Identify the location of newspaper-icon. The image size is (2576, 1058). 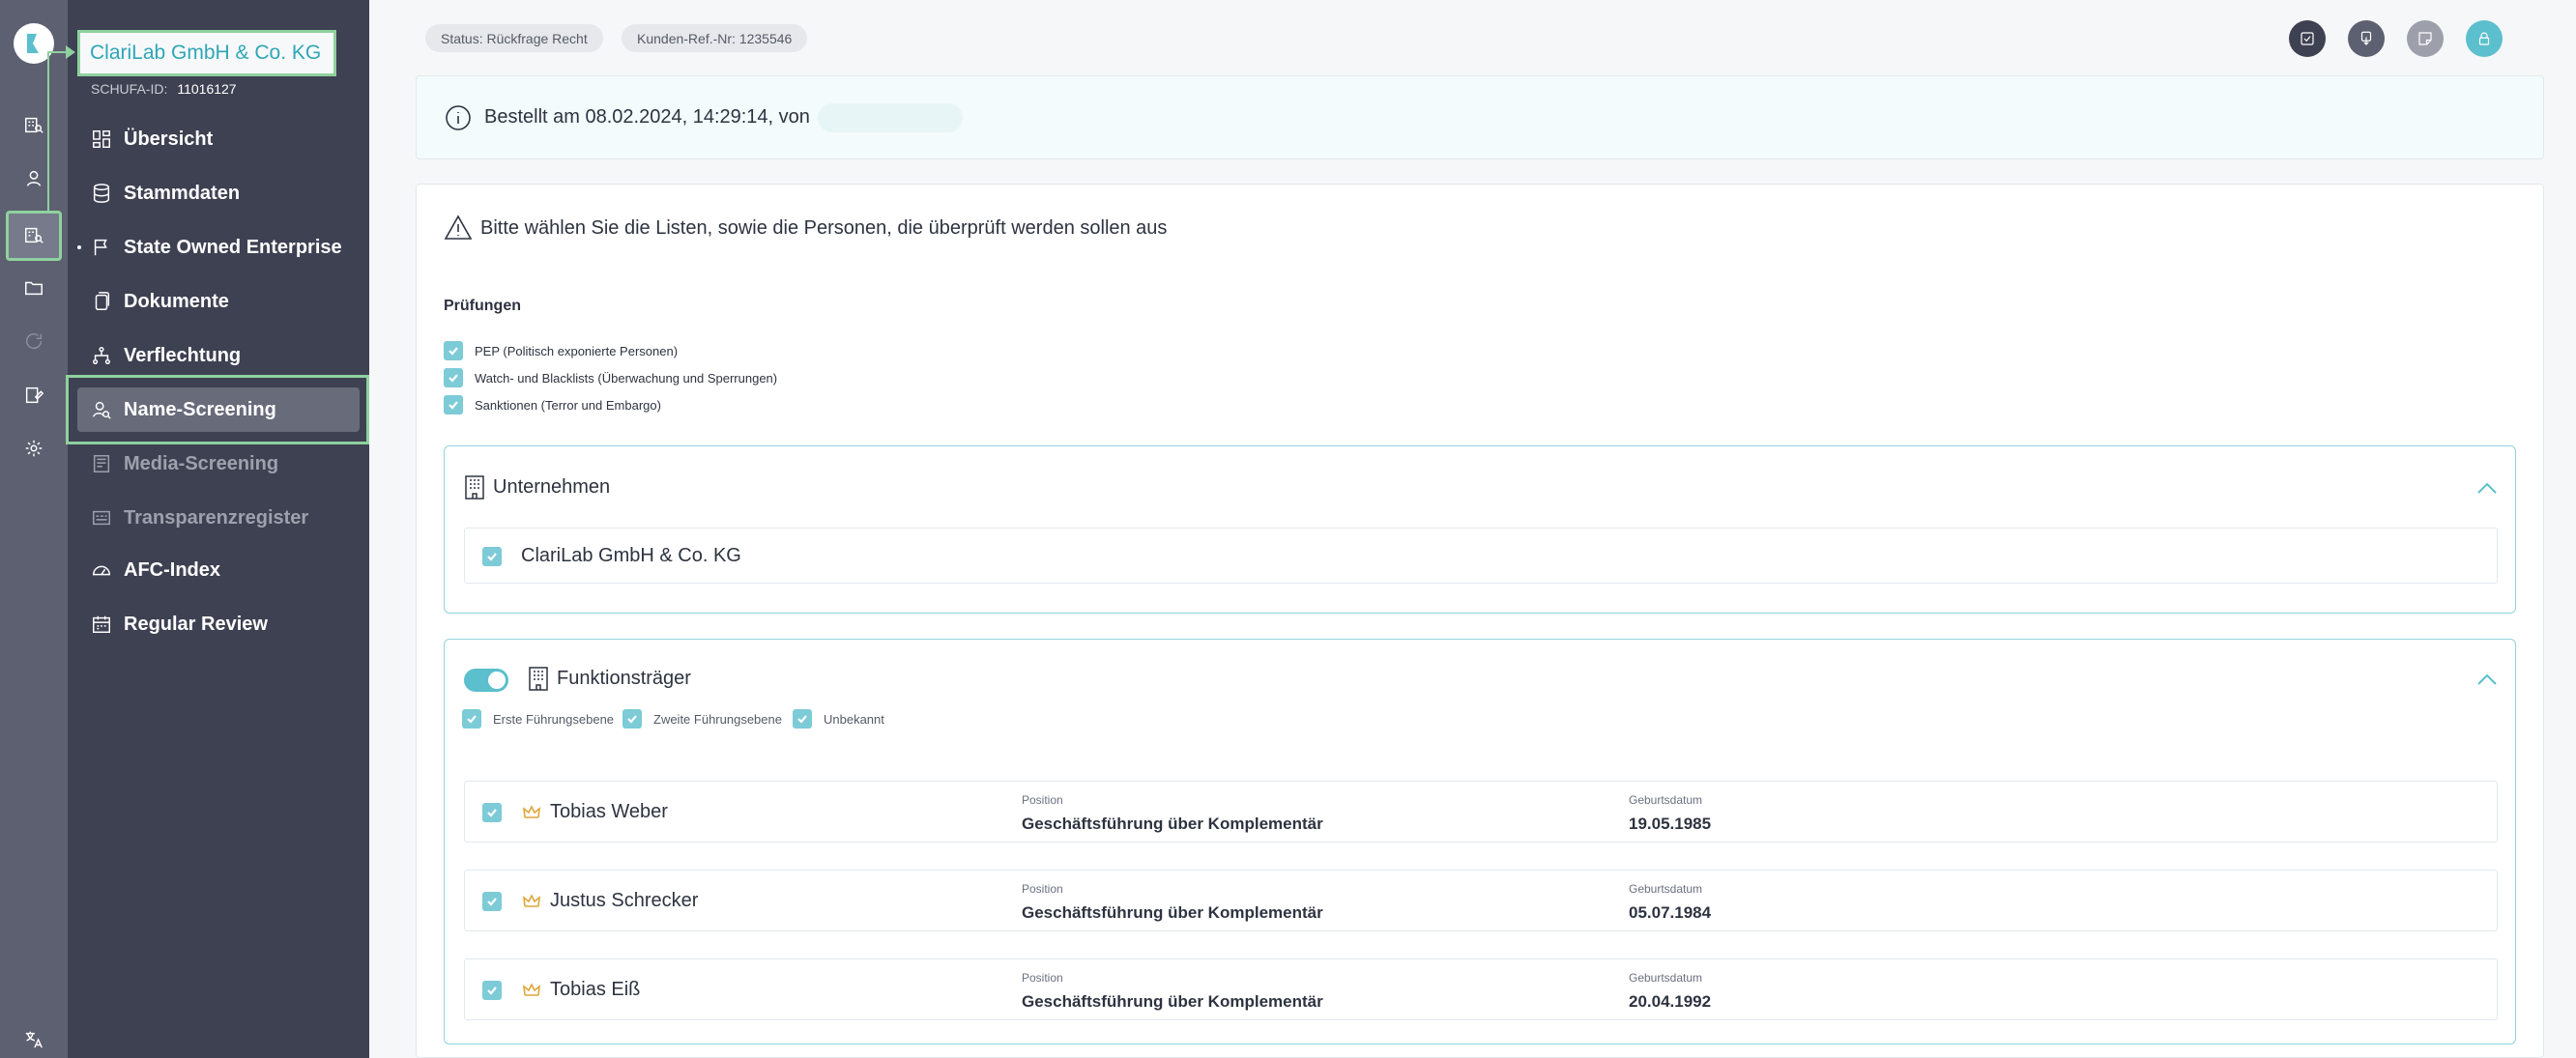
(101, 463).